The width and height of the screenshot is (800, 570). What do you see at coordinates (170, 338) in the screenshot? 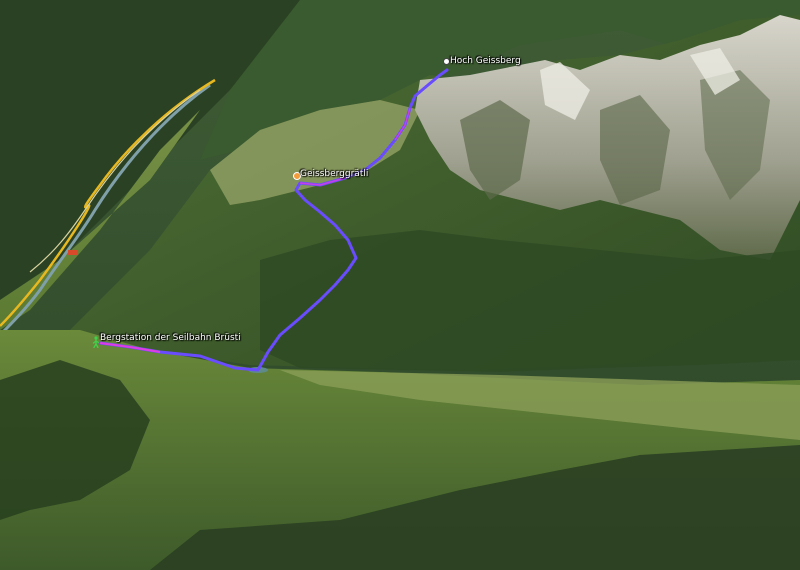
I see `start-label: Bergstation der Seilbahn Brüsti` at bounding box center [170, 338].